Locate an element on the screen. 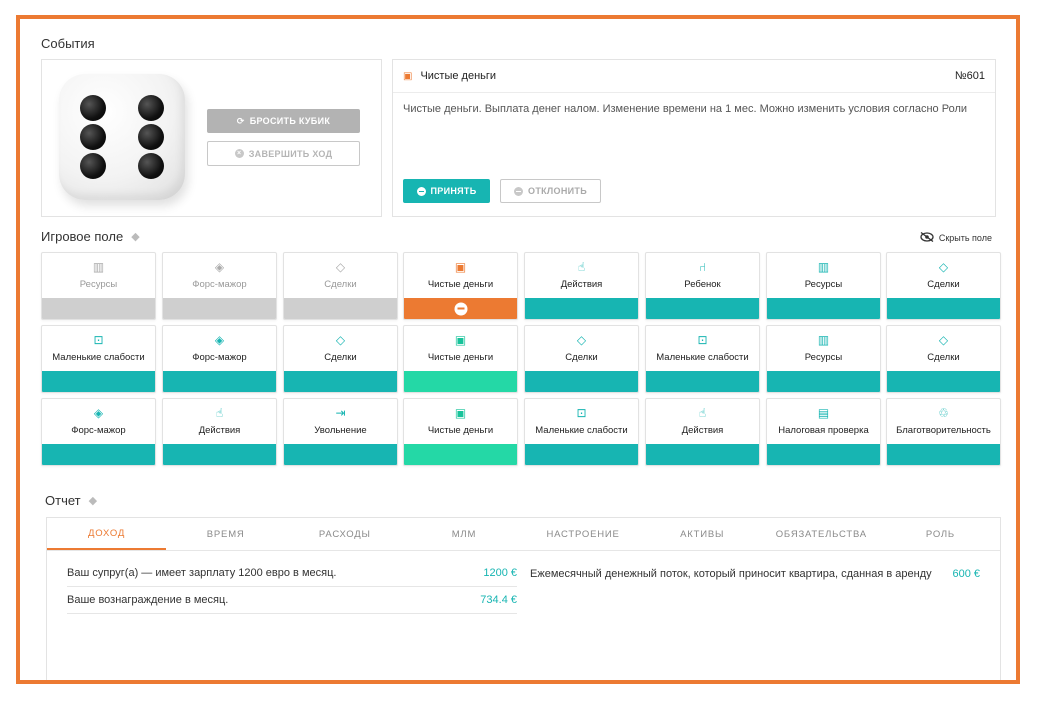 The image size is (1039, 702). hide-board-toggle: Скрыть поле is located at coordinates (956, 237).